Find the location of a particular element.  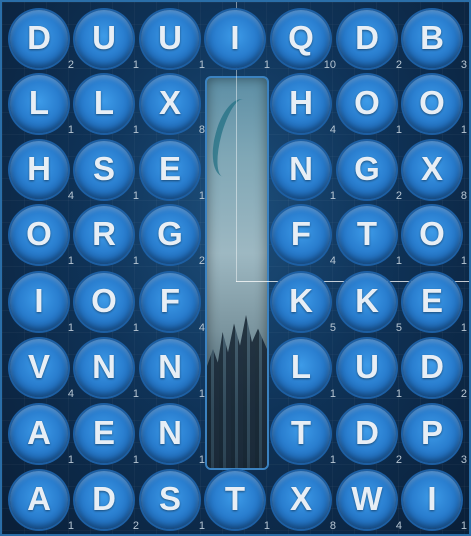

tile-score: 4 is located at coordinates (398, 526).